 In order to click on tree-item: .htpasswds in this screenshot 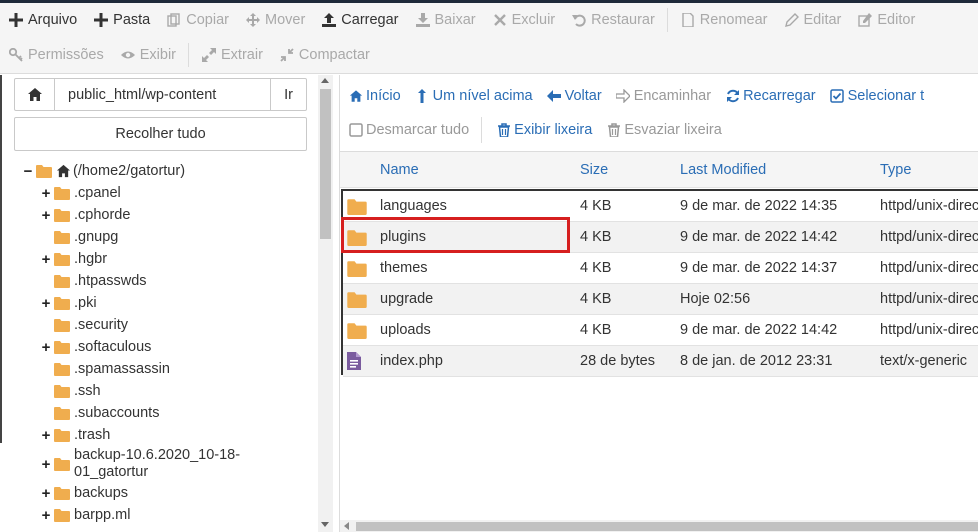, I will do `click(93, 281)`.